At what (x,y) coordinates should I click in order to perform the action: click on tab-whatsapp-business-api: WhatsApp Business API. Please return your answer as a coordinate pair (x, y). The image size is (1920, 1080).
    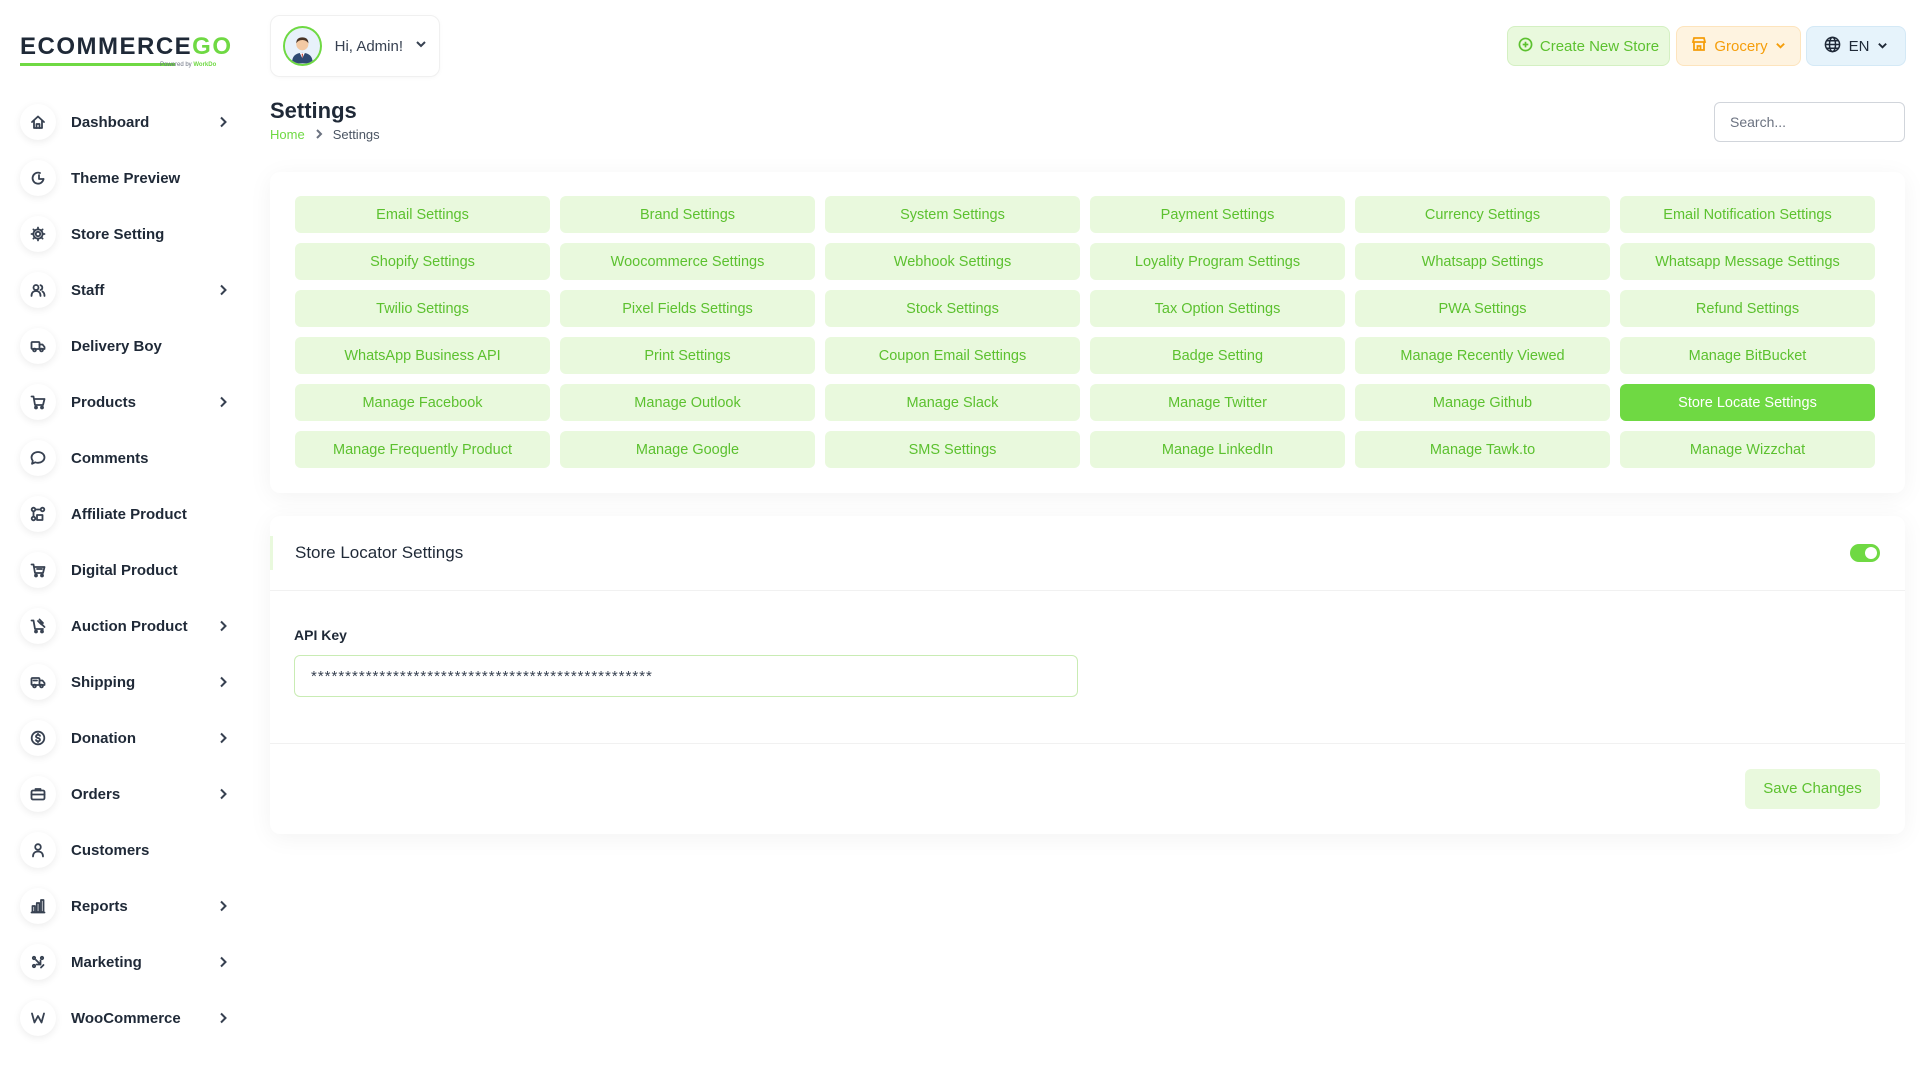
    Looking at the image, I should click on (422, 355).